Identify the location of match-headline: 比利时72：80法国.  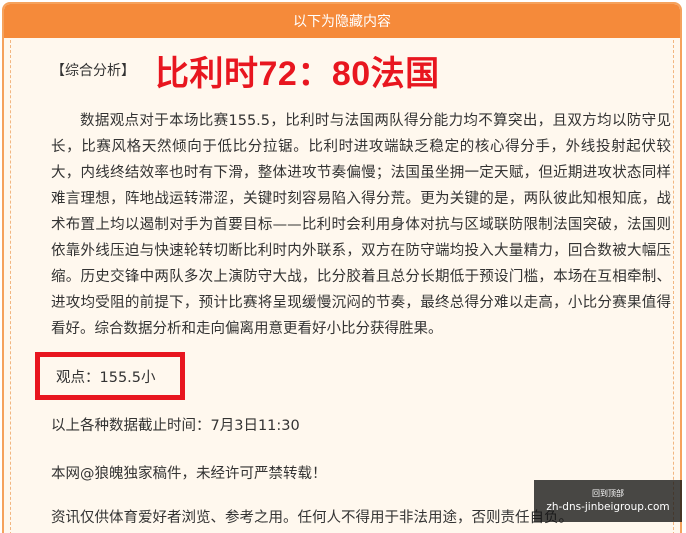
(297, 73).